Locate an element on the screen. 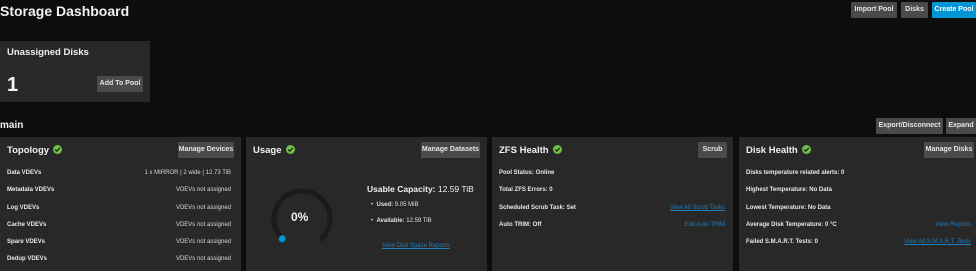  usable-capacity-label: Usable Capacity: is located at coordinates (401, 189).